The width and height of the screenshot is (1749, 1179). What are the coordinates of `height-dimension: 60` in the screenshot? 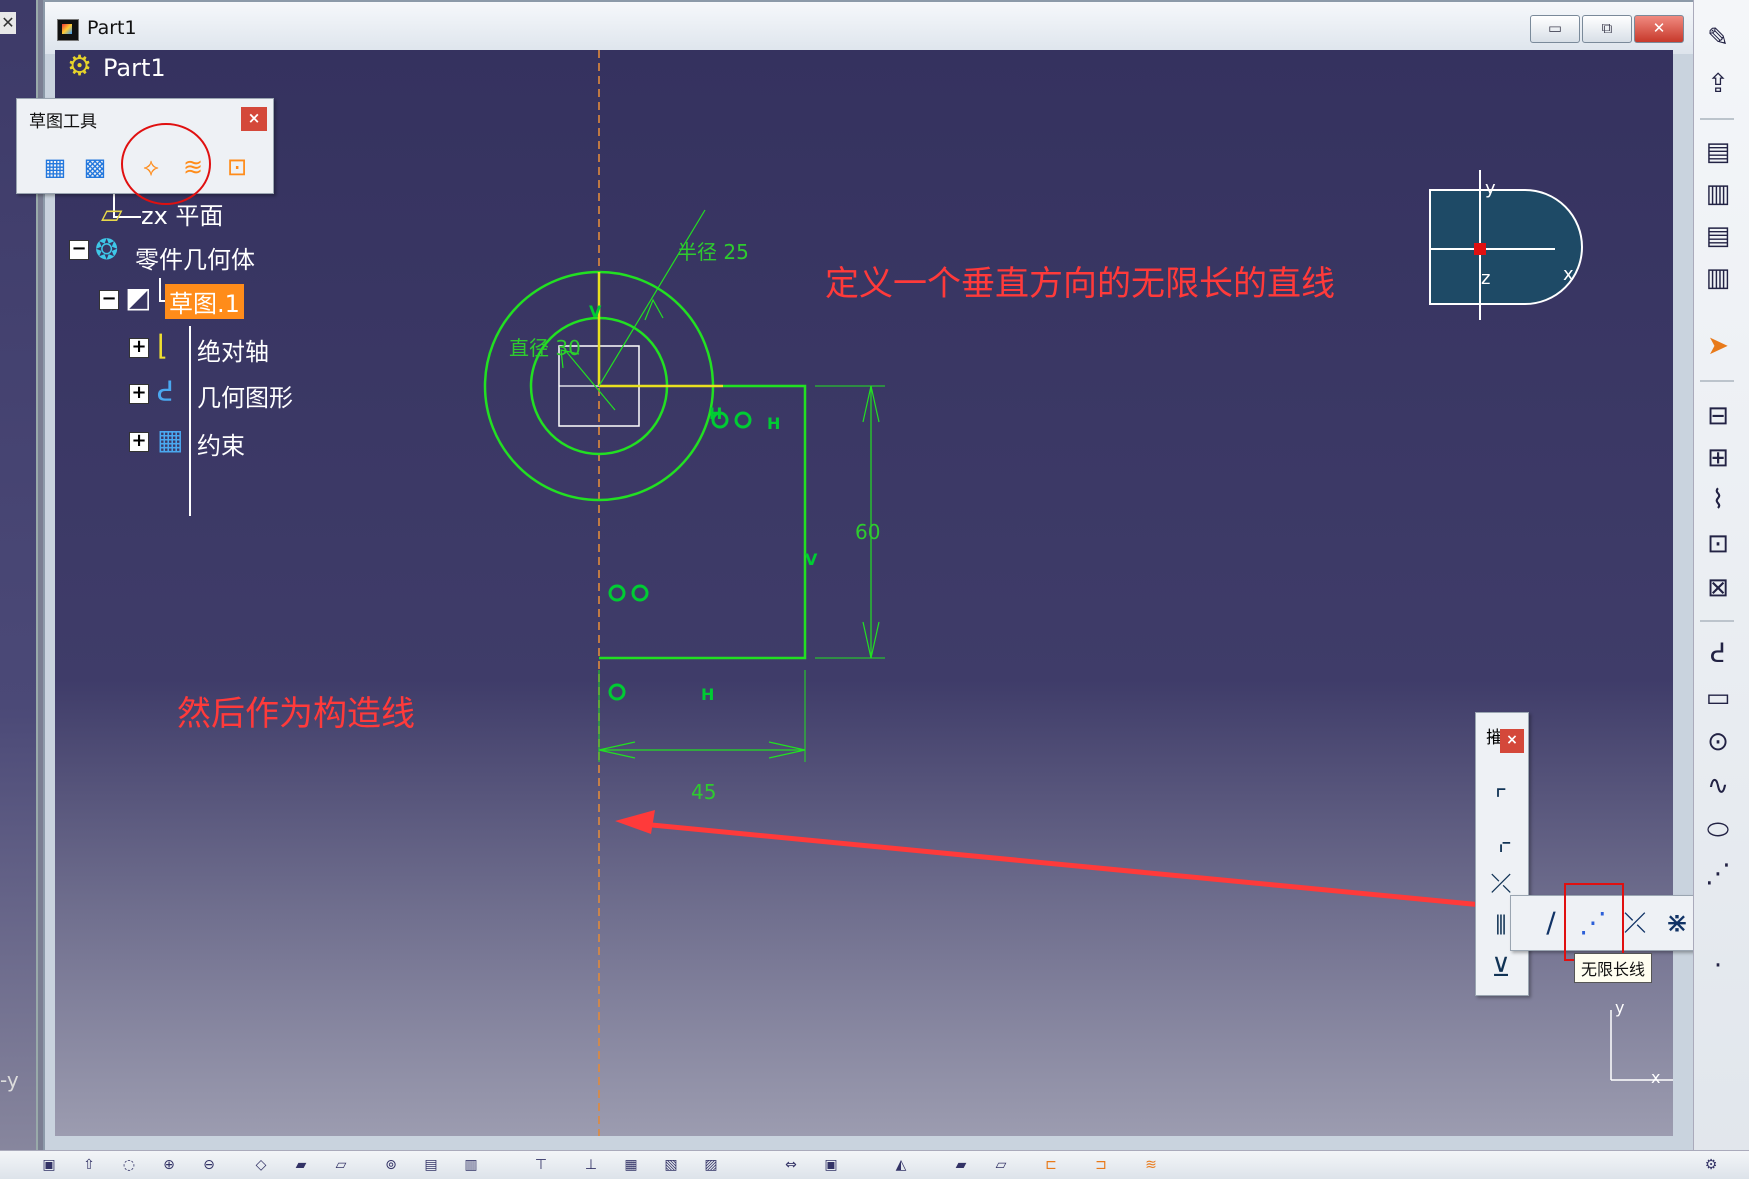 It's located at (867, 532).